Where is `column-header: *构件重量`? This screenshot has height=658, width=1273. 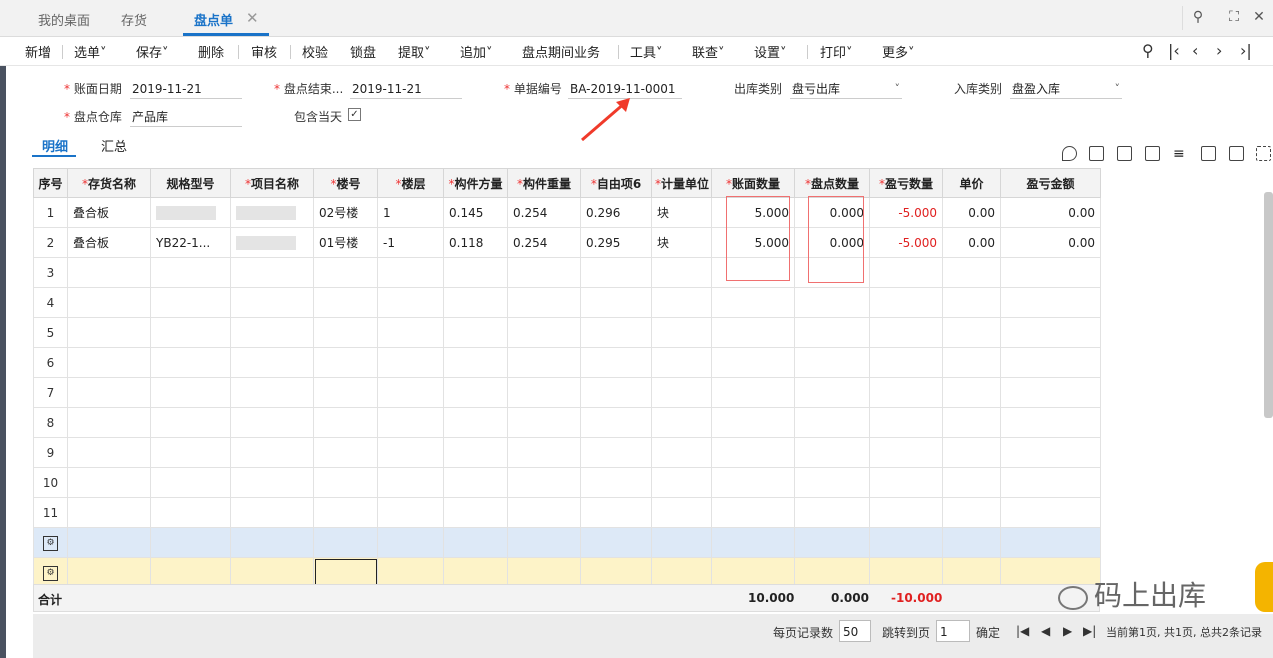 column-header: *构件重量 is located at coordinates (544, 183).